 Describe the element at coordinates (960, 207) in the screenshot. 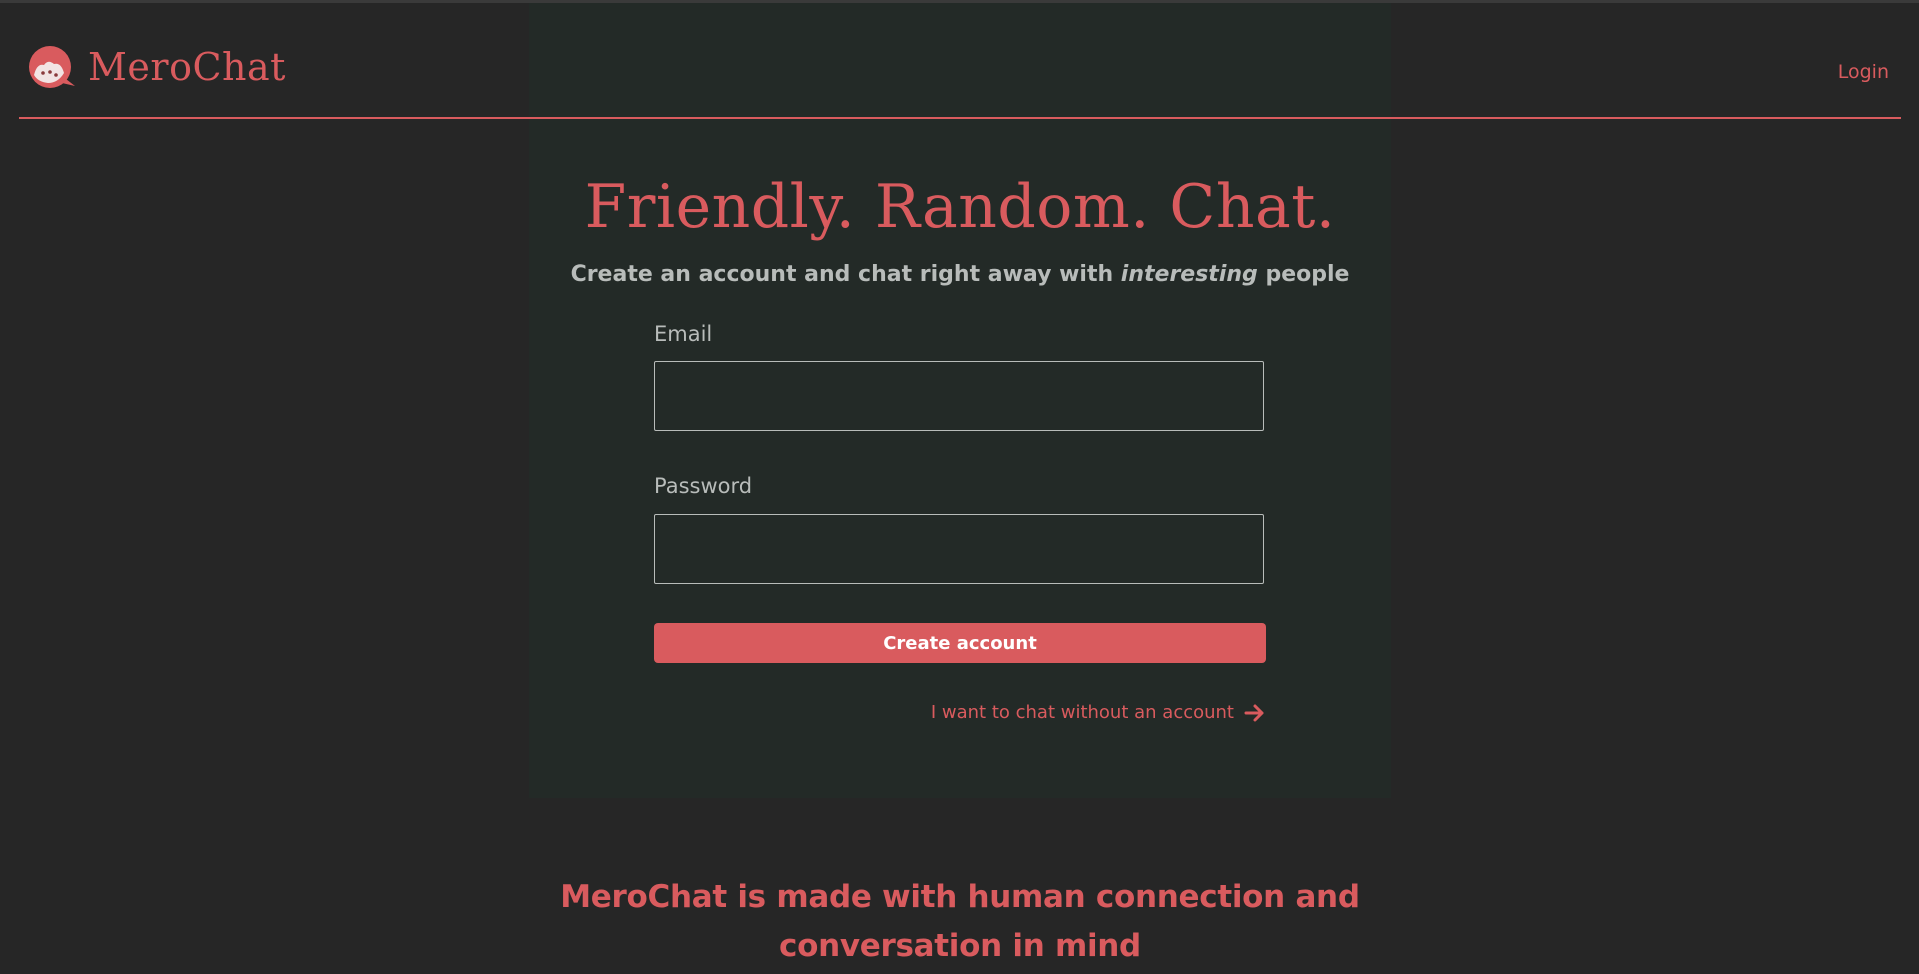

I see `hero-headline: Friendly. Random. Chat.` at that location.